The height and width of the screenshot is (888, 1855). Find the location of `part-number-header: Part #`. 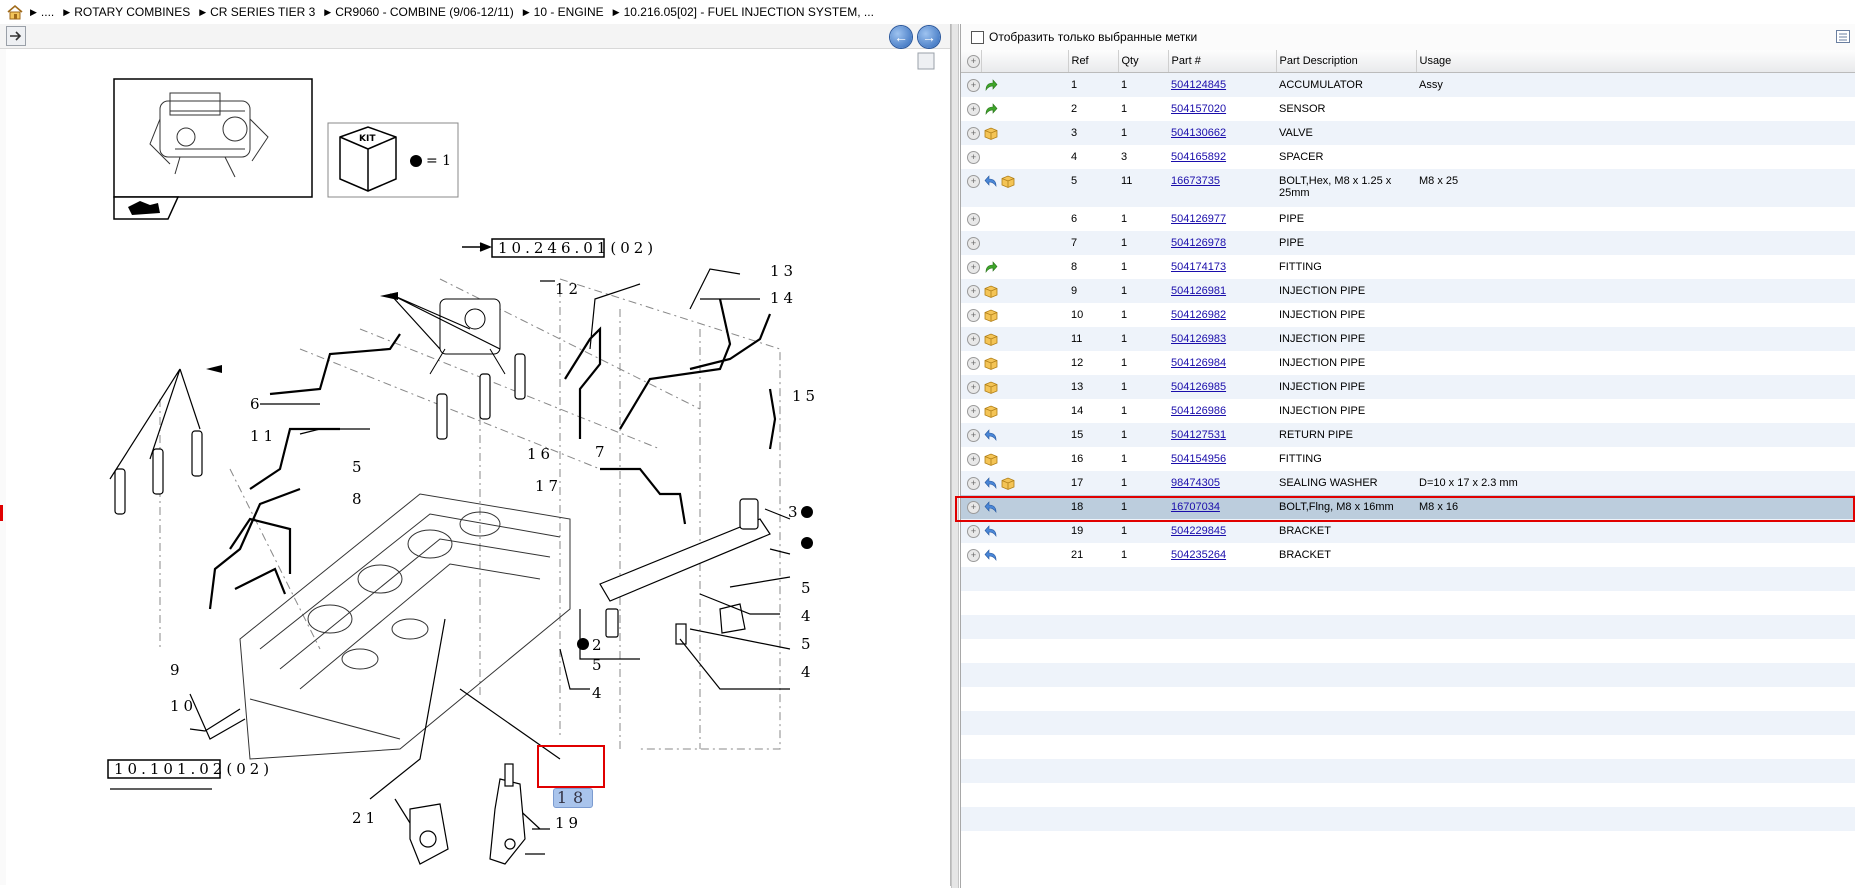

part-number-header: Part # is located at coordinates (1222, 61).